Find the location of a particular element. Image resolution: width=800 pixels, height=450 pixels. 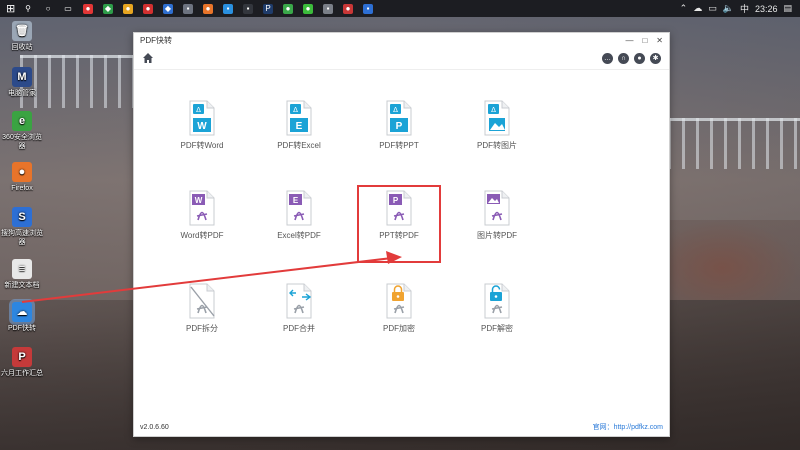

desktop-icon: ☁ PDF快转 is located at coordinates (22, 317).